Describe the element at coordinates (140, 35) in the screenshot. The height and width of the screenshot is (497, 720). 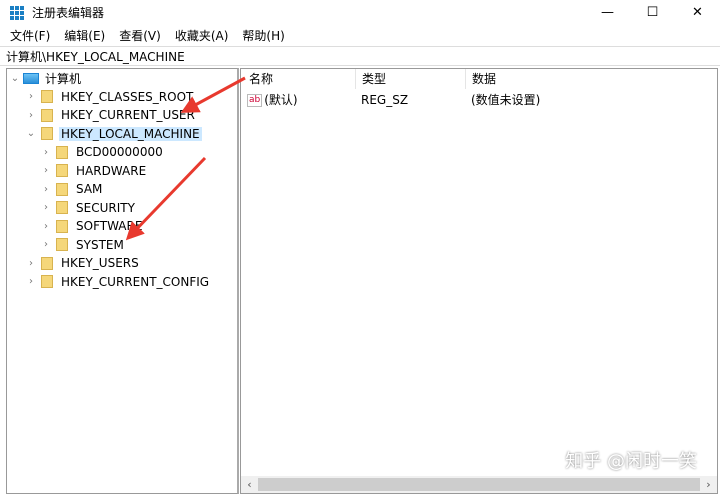
I see `menu-view: 查看(V)` at that location.